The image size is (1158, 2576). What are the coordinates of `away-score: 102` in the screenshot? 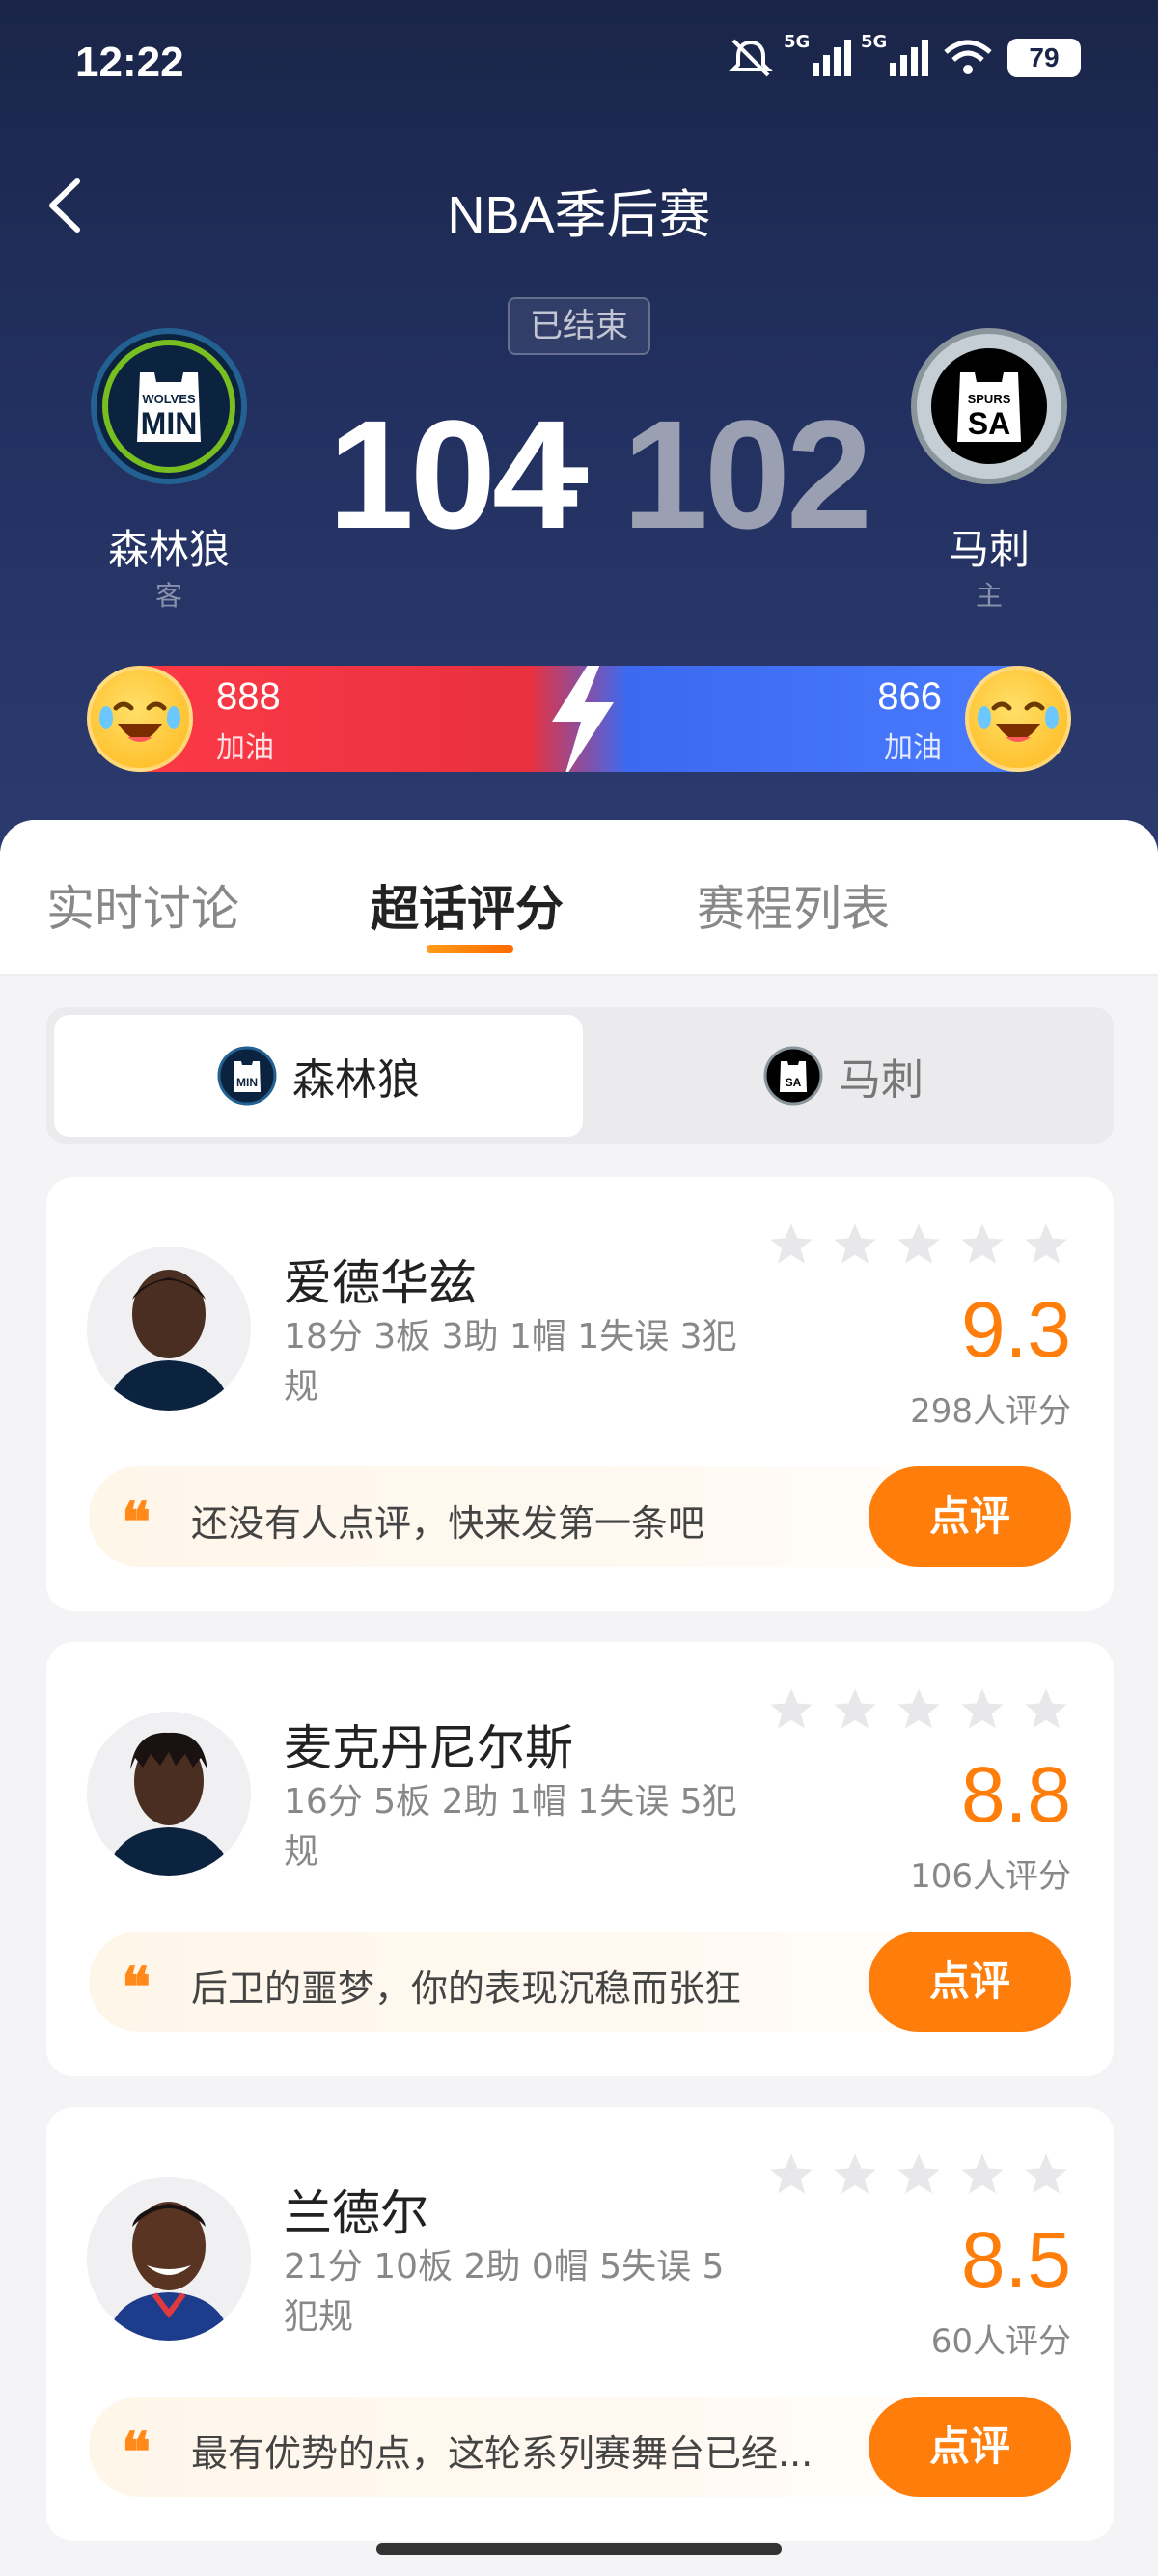 It's located at (747, 474).